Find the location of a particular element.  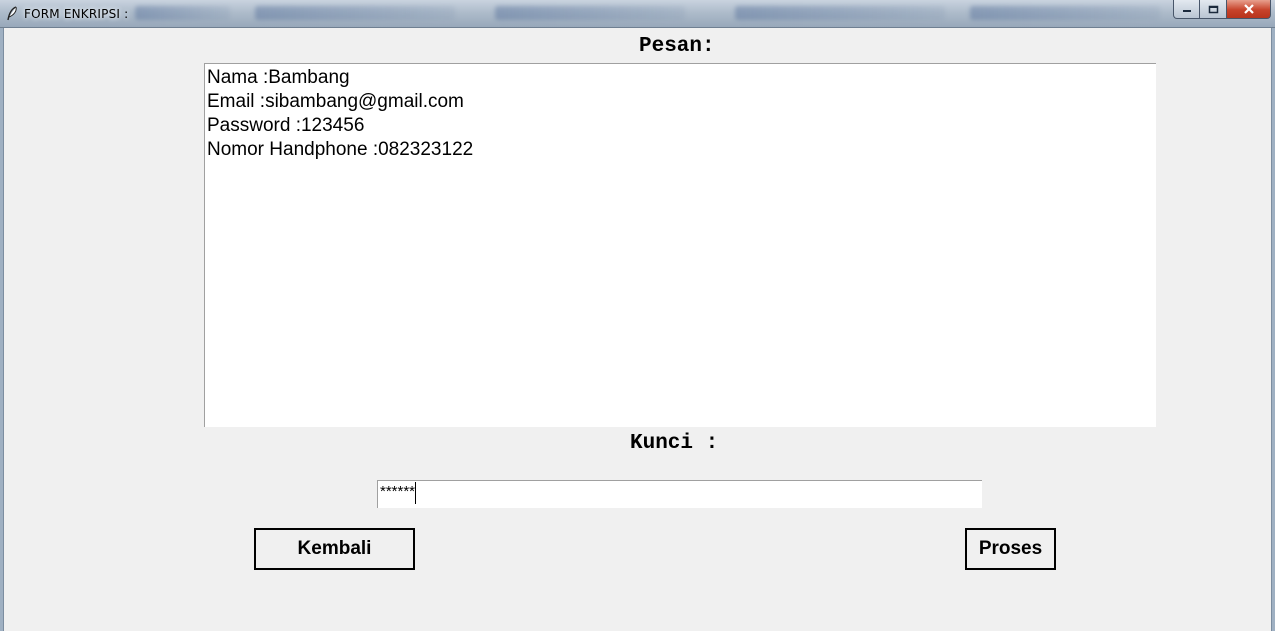

key-value: ****** is located at coordinates (398, 491).